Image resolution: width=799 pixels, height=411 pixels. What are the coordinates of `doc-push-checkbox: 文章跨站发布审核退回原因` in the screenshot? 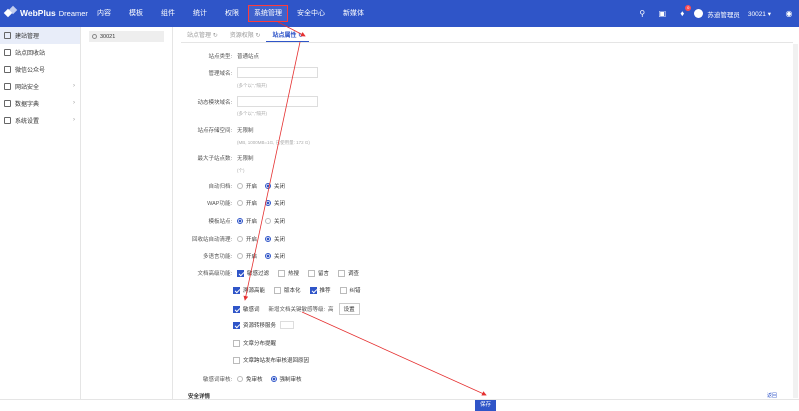 It's located at (271, 360).